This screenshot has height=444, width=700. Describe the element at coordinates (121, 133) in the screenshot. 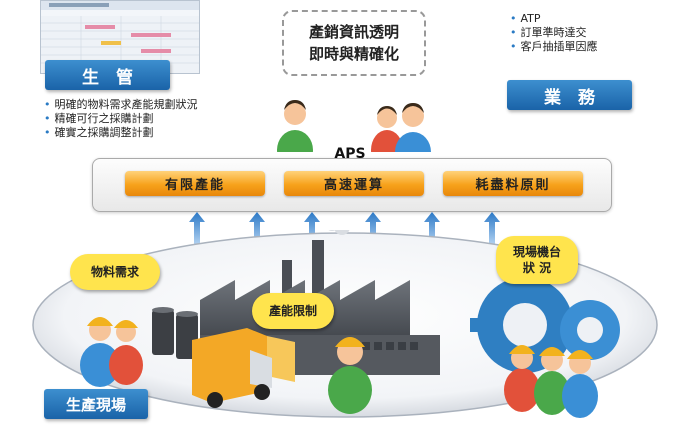

I see `bullet-item: 確實之採購調整計劃` at that location.